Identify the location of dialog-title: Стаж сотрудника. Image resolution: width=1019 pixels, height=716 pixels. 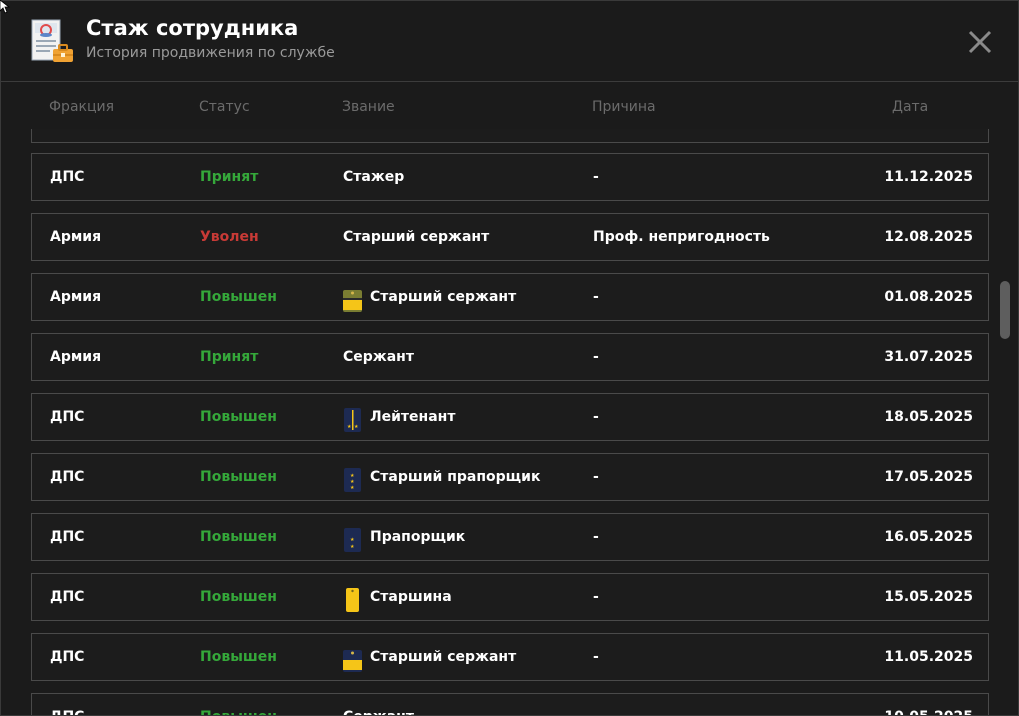
(192, 28).